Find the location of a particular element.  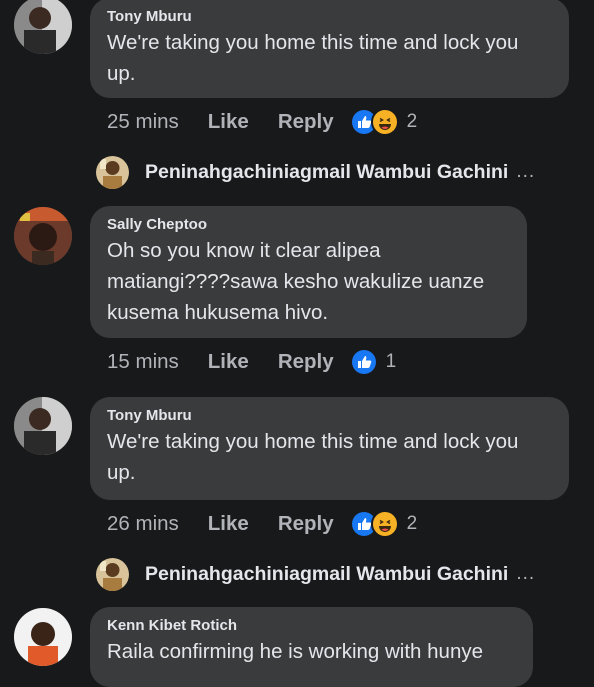

comment-author: Sally Cheptoo is located at coordinates (308, 225).